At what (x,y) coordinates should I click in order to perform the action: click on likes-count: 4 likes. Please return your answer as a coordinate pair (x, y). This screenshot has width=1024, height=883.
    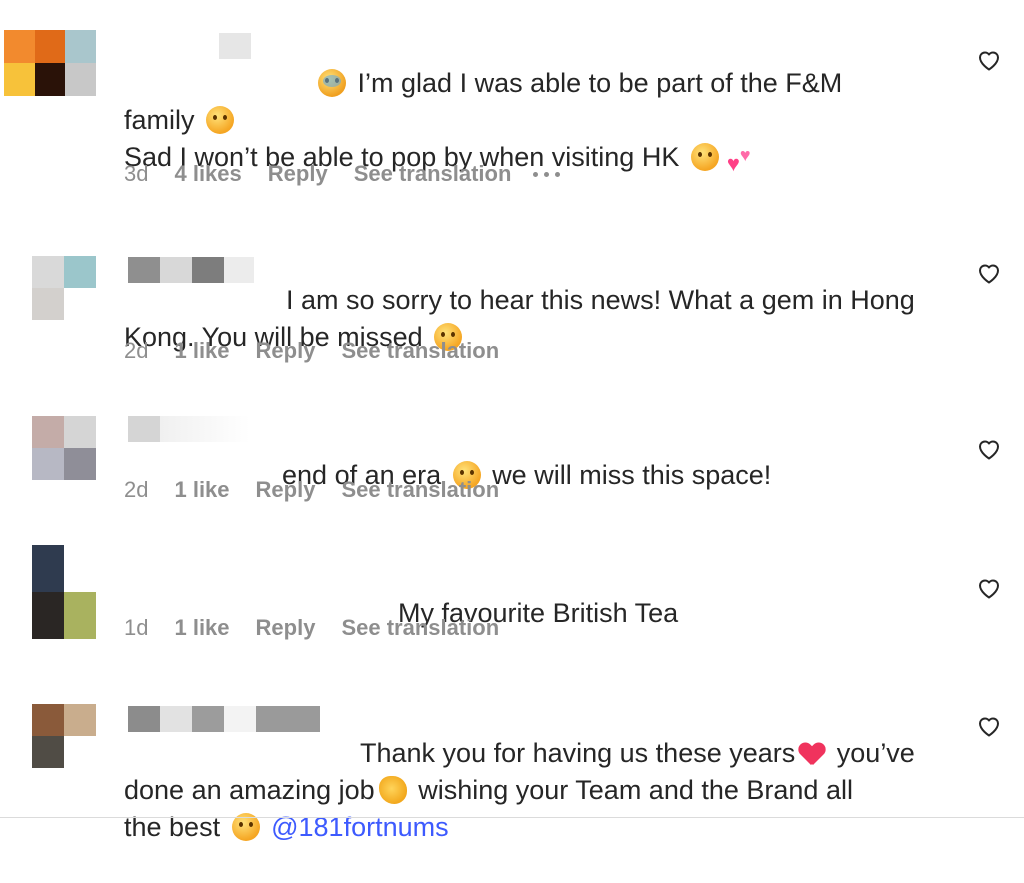
    Looking at the image, I should click on (207, 174).